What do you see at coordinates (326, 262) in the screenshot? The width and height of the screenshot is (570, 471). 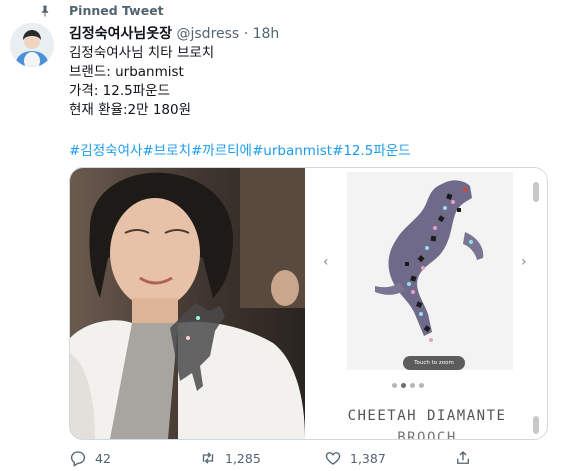 I see `chevron-left-icon: ‹` at bounding box center [326, 262].